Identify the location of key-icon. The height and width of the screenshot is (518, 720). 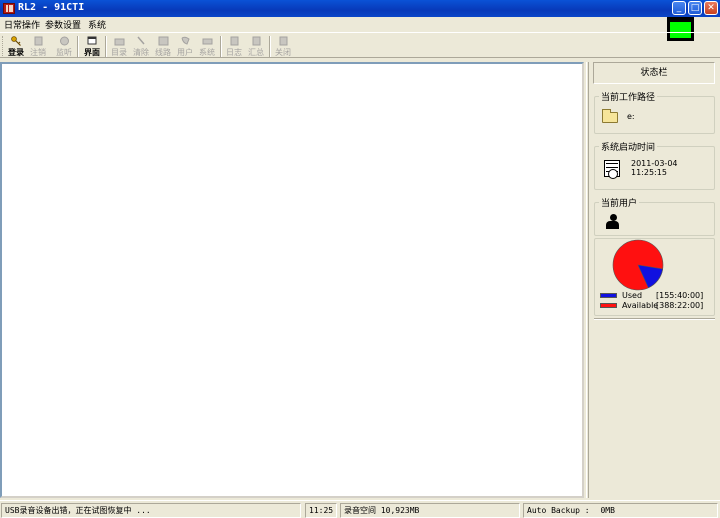
(16, 41).